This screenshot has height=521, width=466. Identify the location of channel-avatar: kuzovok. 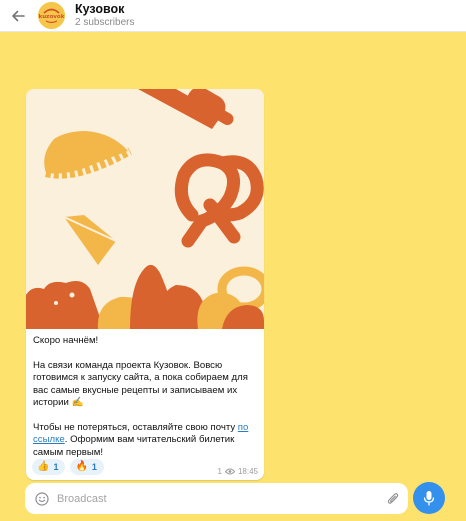
(51, 15).